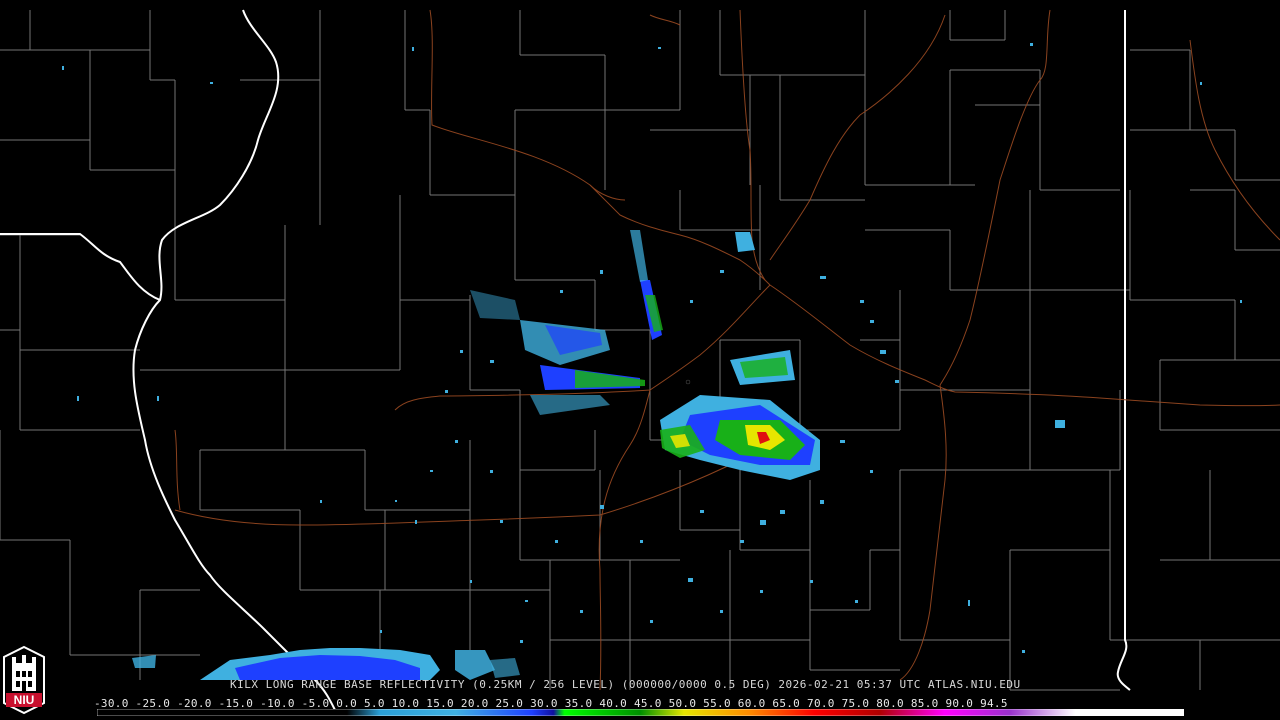 The image size is (1280, 720). I want to click on niu-logo: NIU, so click(24, 680).